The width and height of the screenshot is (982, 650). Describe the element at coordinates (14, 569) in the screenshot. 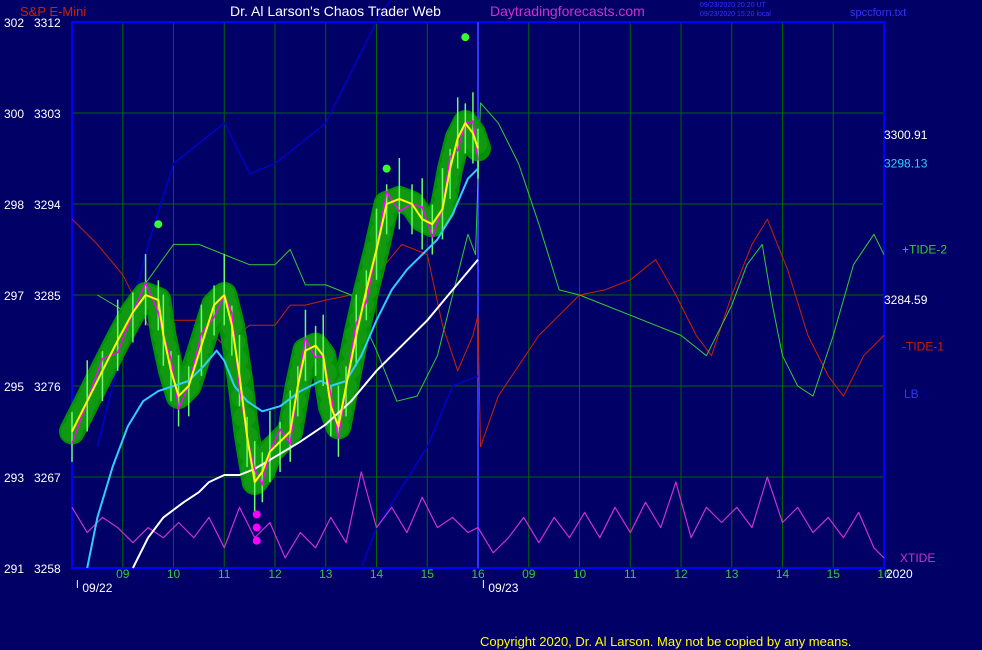

I see `y-tick-ref-label: 291` at that location.